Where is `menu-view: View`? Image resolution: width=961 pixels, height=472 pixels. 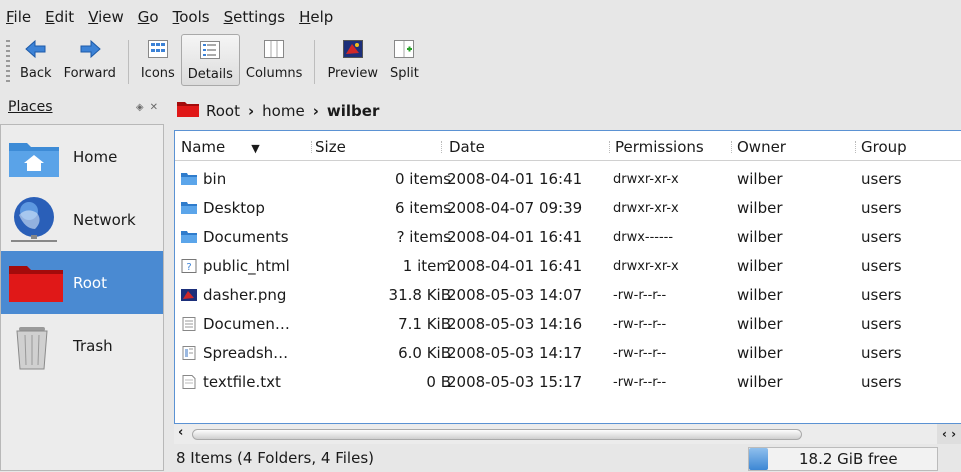 menu-view: View is located at coordinates (106, 17).